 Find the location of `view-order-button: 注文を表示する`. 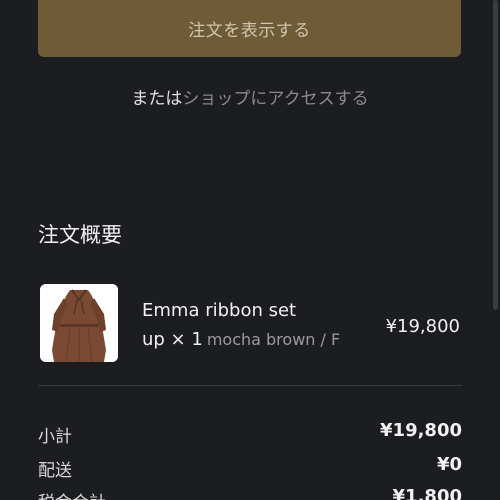

view-order-button: 注文を表示する is located at coordinates (249, 28).